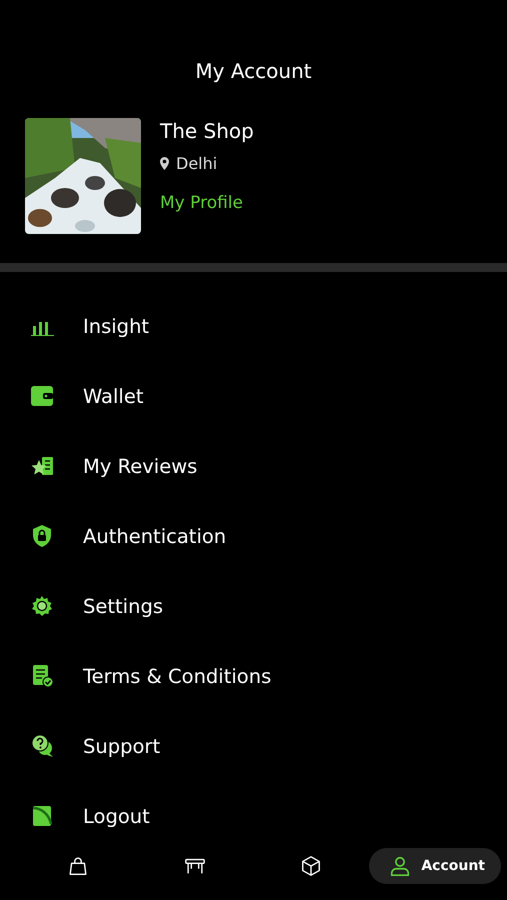  Describe the element at coordinates (311, 866) in the screenshot. I see `box-icon` at that location.